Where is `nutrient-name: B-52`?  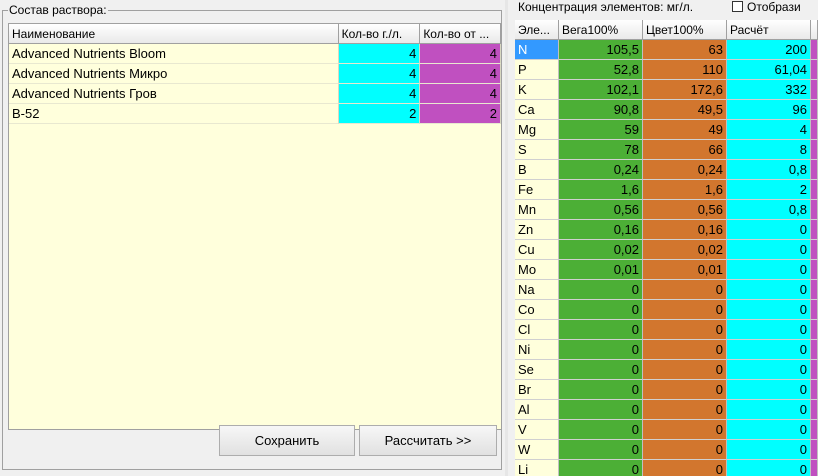
nutrient-name: B-52 is located at coordinates (174, 114).